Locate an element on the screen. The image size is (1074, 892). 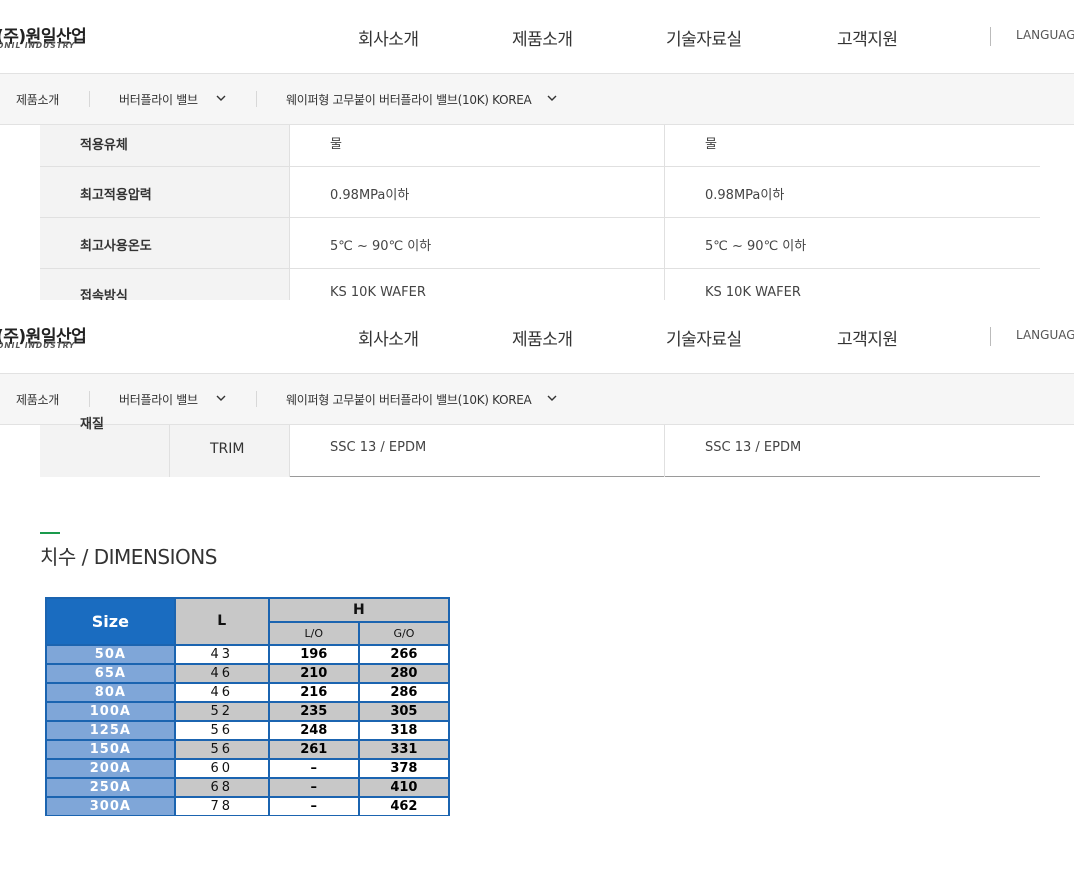
table-row: 125A 56 248 318 is located at coordinates (247, 730).